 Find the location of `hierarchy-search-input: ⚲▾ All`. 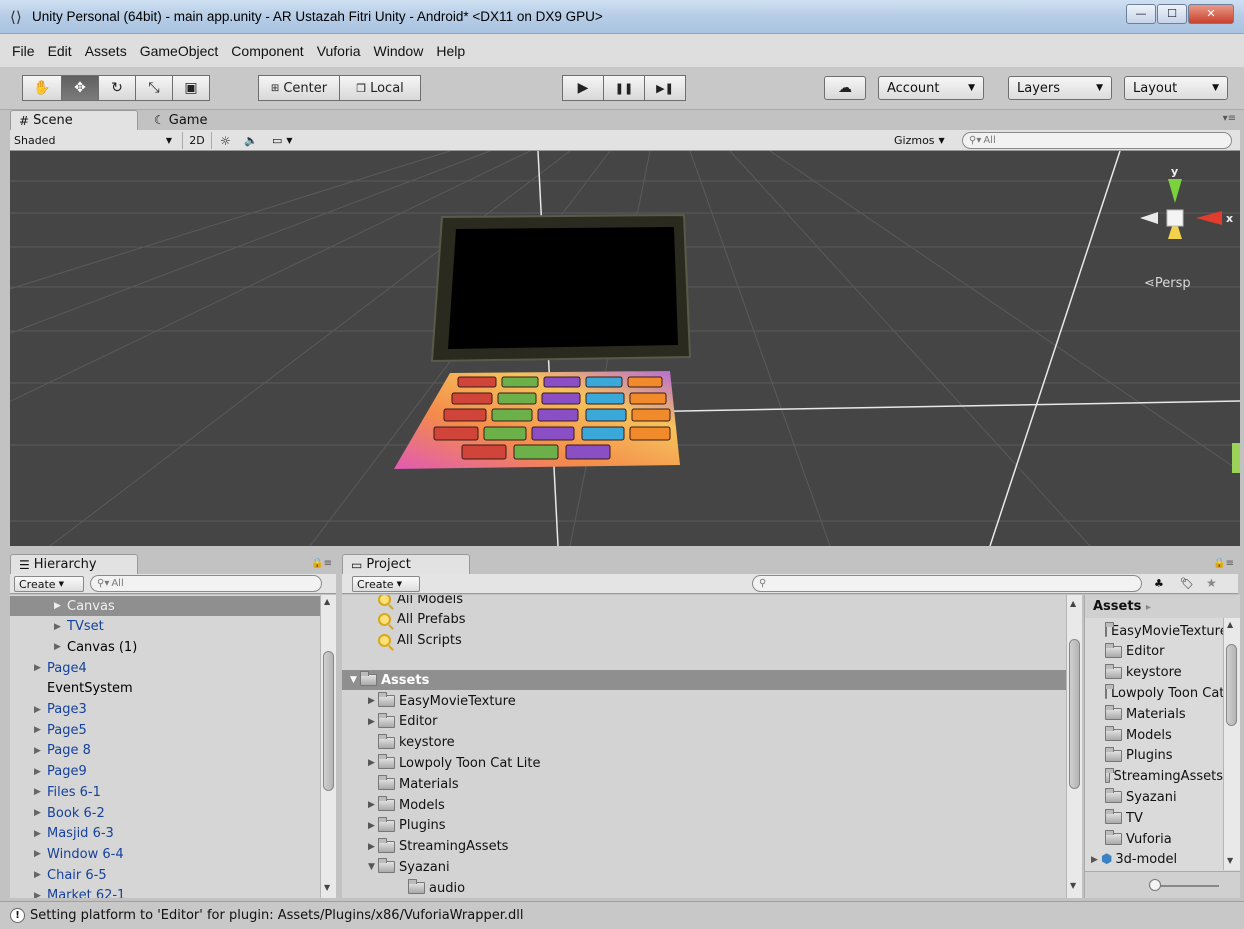

hierarchy-search-input: ⚲▾ All is located at coordinates (206, 583).